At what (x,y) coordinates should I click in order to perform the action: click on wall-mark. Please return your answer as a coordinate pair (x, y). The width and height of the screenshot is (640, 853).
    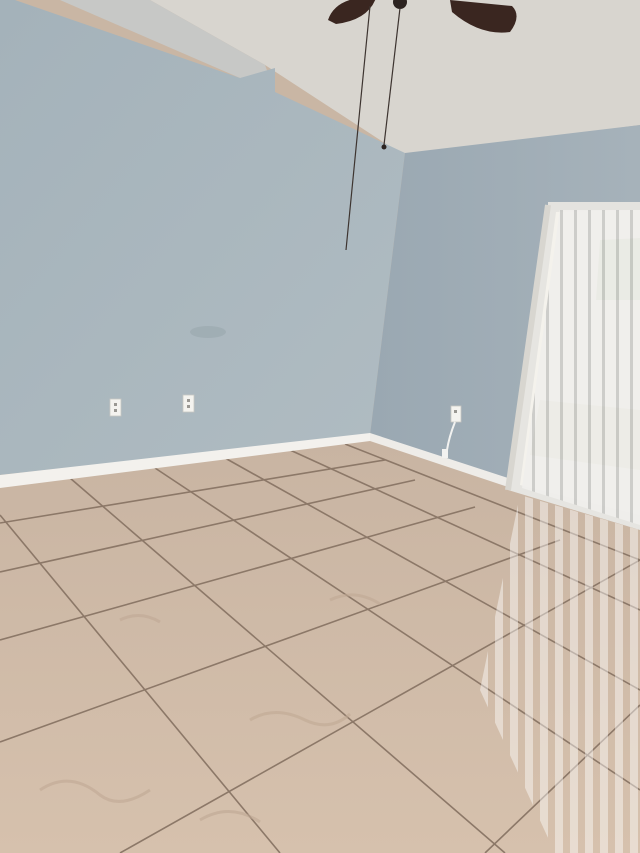
    Looking at the image, I should click on (208, 332).